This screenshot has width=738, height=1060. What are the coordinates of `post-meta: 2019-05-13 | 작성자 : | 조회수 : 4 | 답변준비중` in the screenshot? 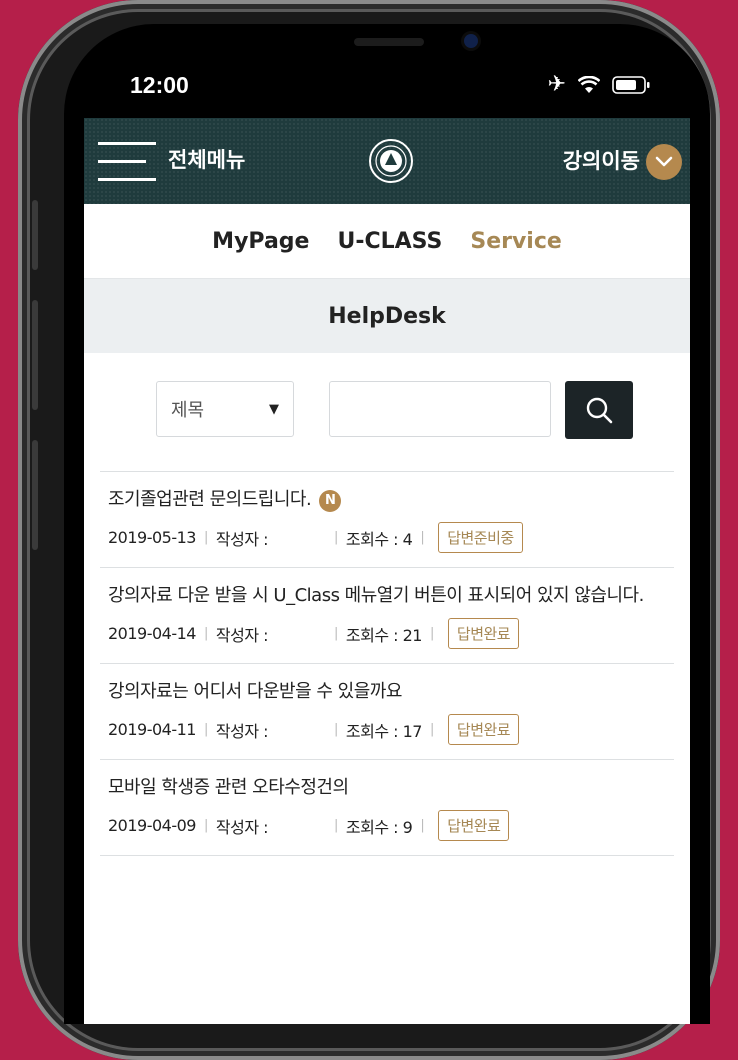 It's located at (387, 537).